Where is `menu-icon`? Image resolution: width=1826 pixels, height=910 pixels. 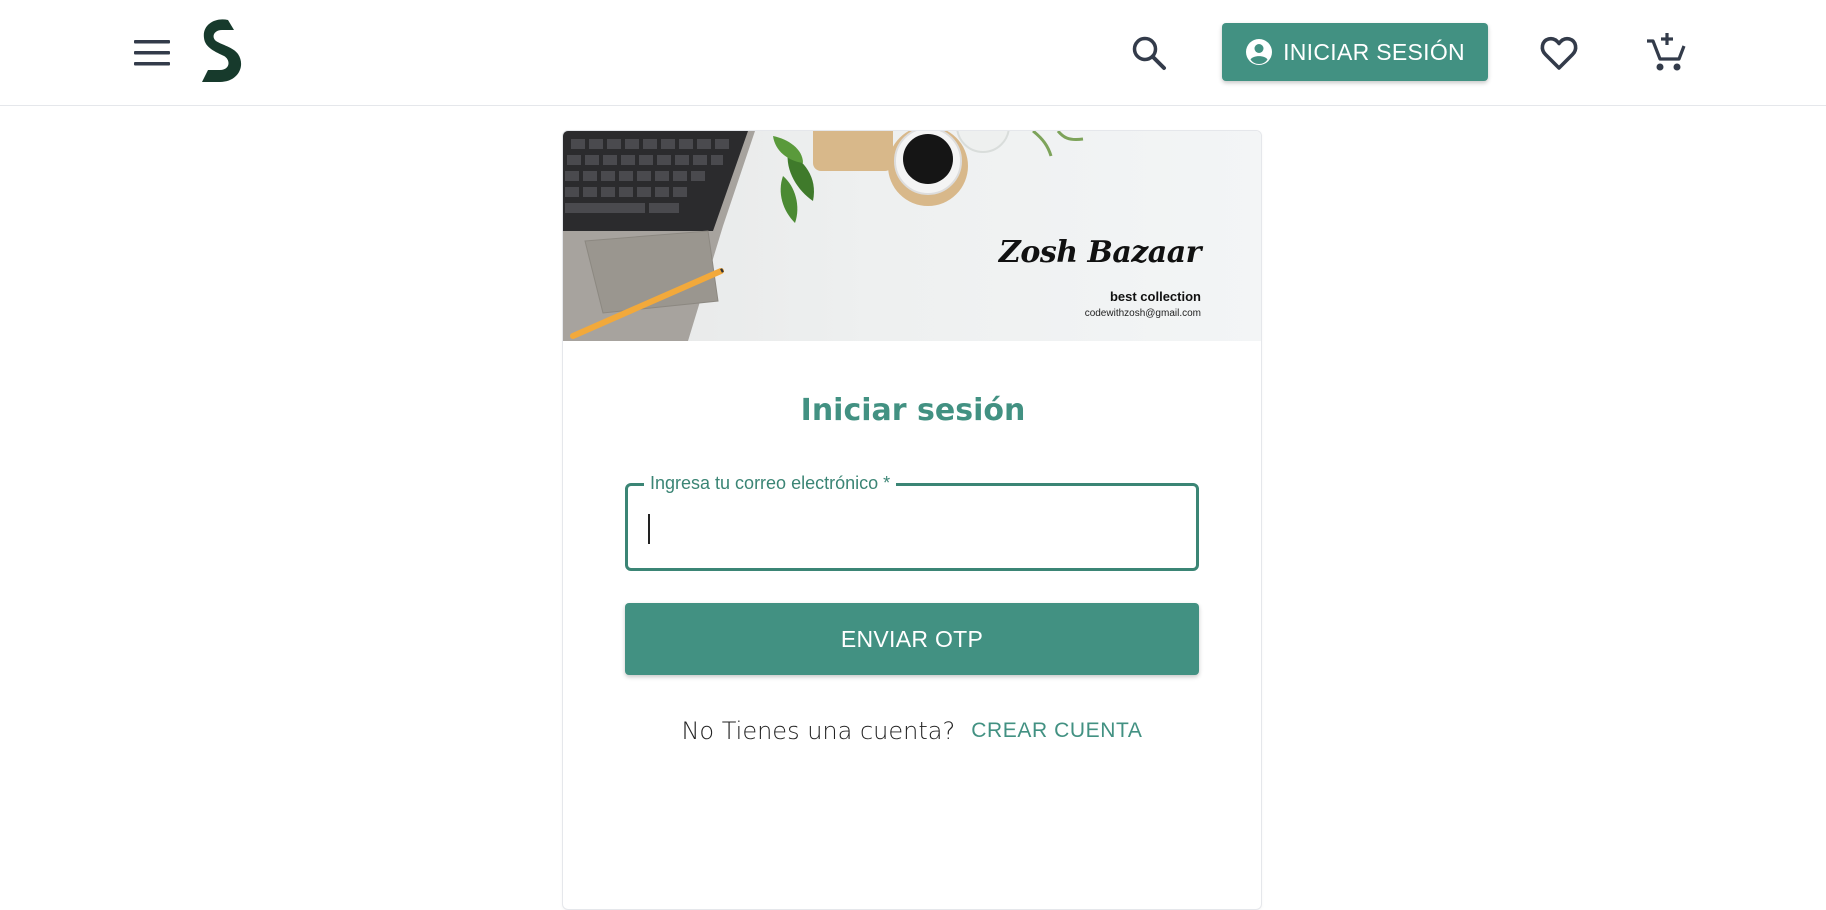
menu-icon is located at coordinates (152, 53).